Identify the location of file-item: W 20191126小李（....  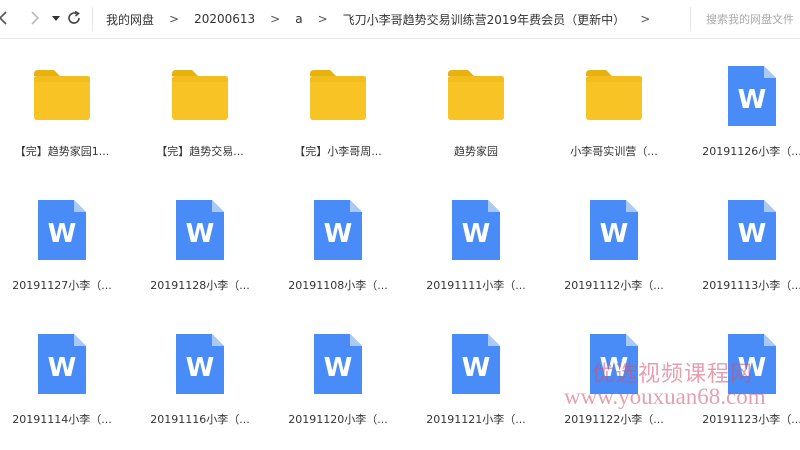
(741, 116).